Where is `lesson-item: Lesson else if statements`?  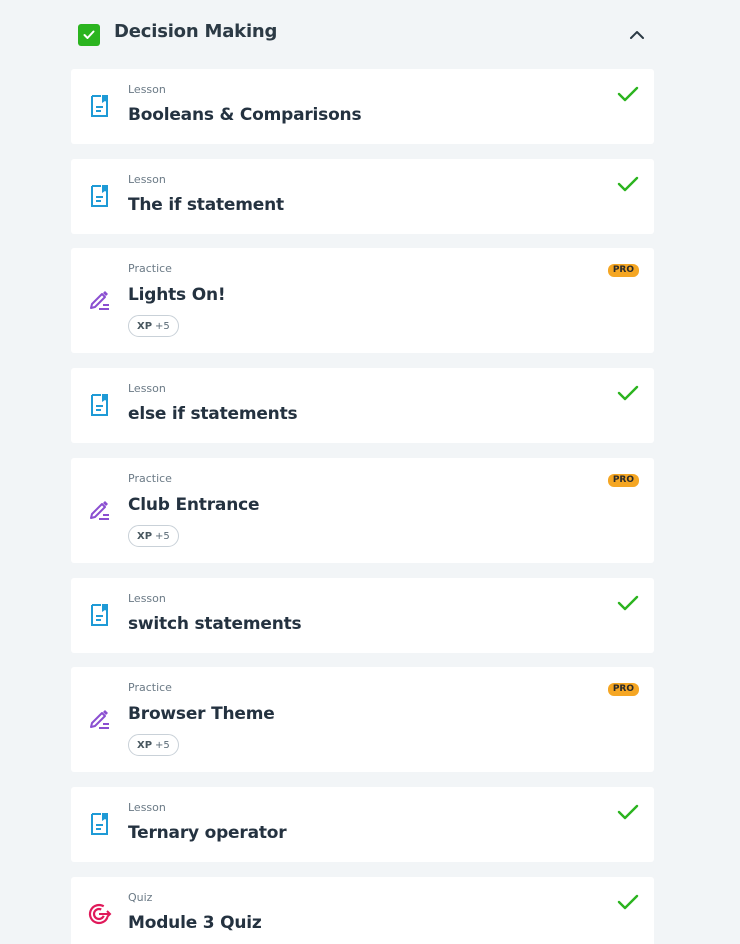
lesson-item: Lesson else if statements is located at coordinates (362, 405).